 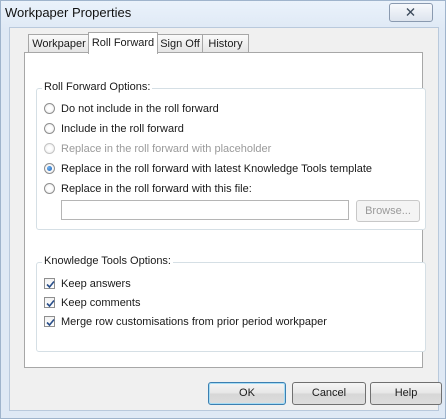 I want to click on title-bar: Workpaper Properties, so click(x=223, y=13).